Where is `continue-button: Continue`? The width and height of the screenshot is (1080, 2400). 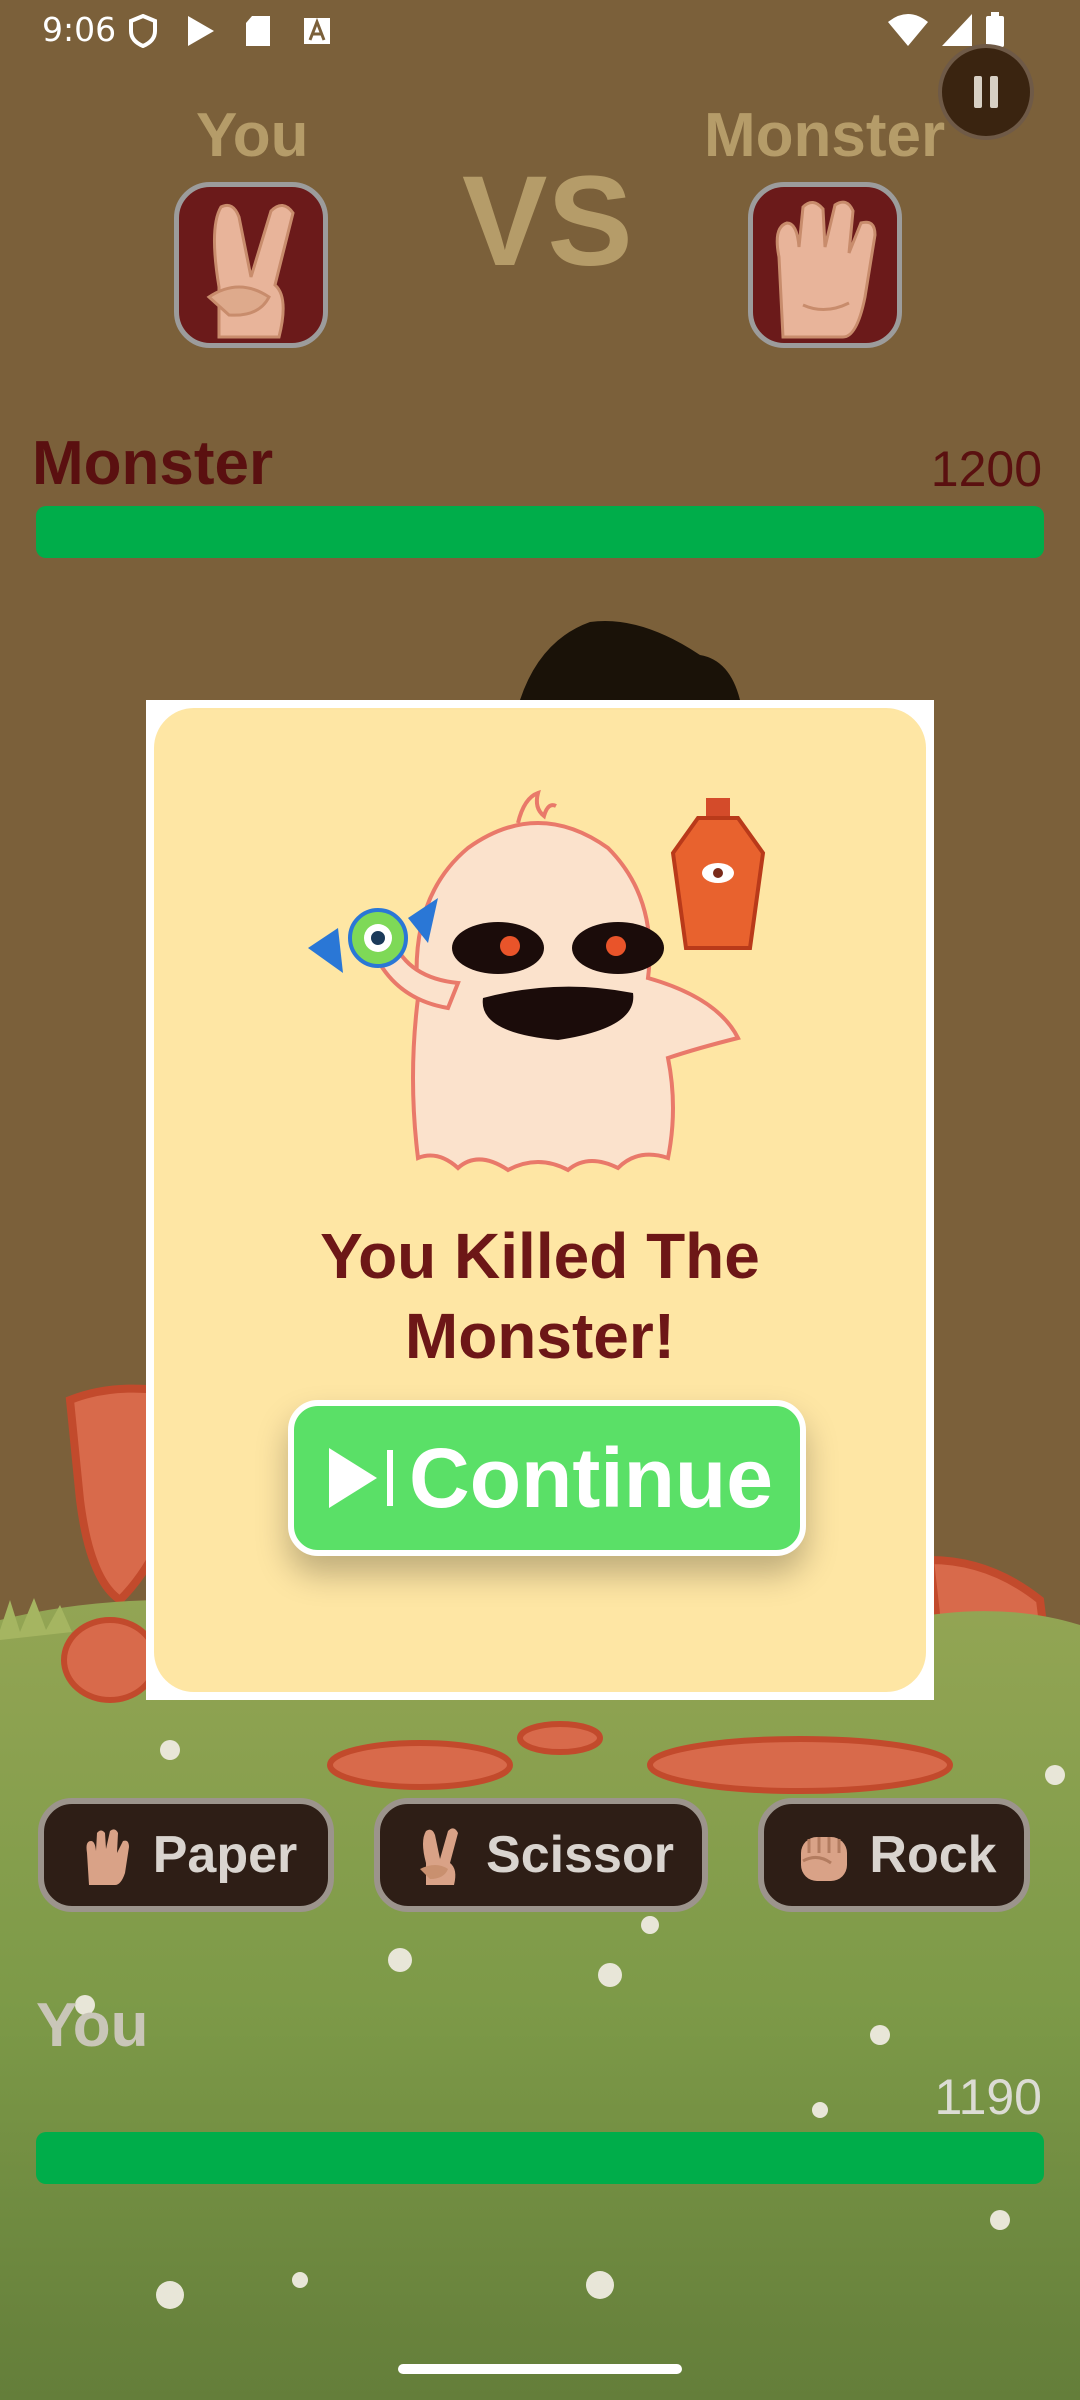 continue-button: Continue is located at coordinates (547, 1478).